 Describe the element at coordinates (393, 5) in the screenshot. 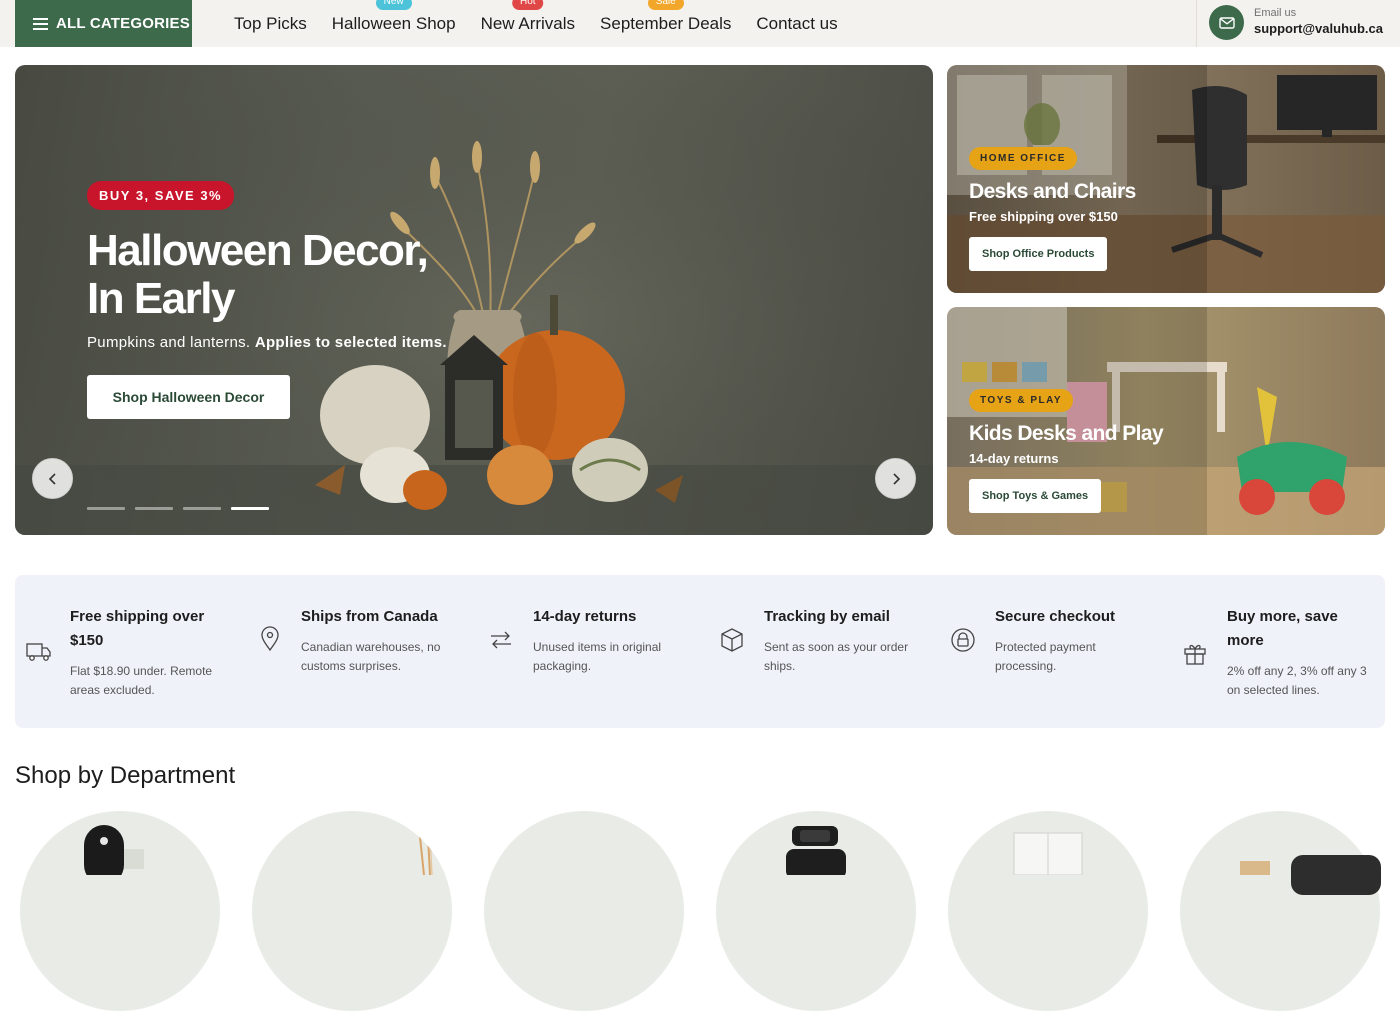

I see `nav-badge-new: New` at that location.